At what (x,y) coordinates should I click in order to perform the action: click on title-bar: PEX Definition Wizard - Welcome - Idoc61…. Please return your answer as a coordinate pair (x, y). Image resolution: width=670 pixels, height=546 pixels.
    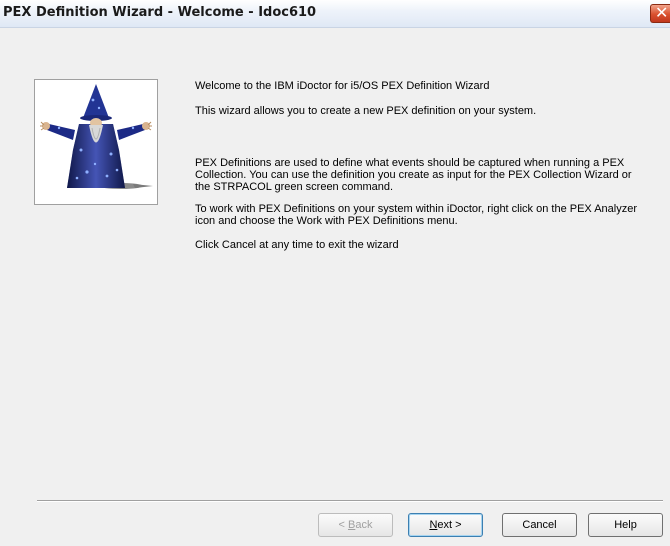
    Looking at the image, I should click on (335, 14).